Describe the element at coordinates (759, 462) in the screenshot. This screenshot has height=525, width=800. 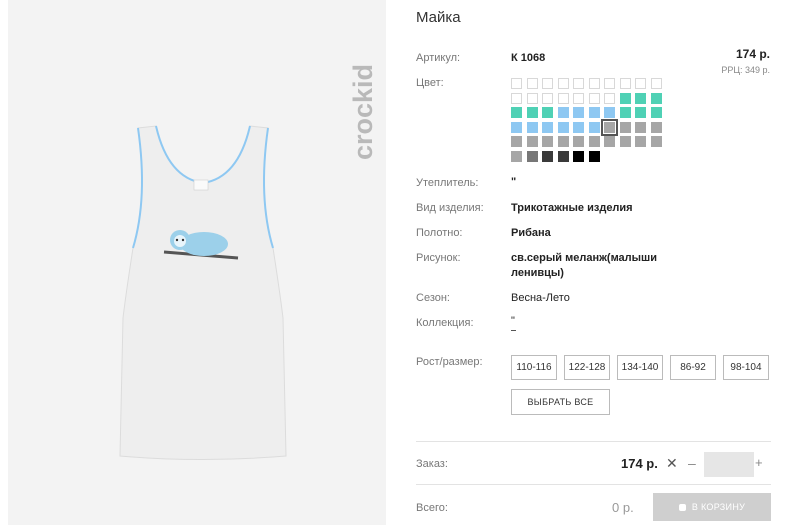
I see `increase-button: +` at that location.